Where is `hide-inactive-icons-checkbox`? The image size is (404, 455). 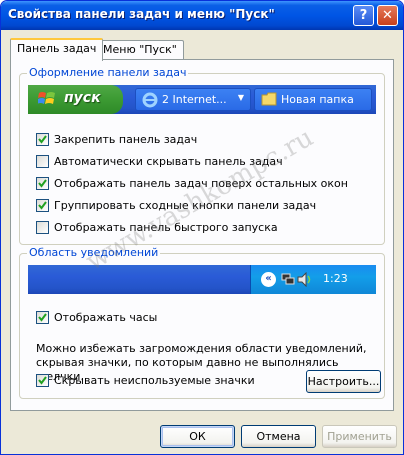 hide-inactive-icons-checkbox is located at coordinates (42, 380).